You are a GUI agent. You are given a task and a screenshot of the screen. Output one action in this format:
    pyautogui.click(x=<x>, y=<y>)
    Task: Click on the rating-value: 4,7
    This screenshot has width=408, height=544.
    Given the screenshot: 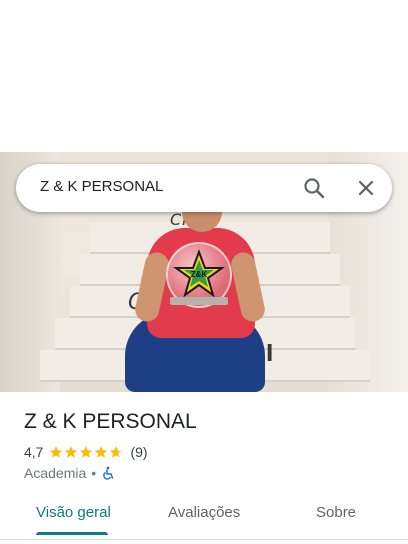 What is the action you would take?
    pyautogui.click(x=34, y=452)
    